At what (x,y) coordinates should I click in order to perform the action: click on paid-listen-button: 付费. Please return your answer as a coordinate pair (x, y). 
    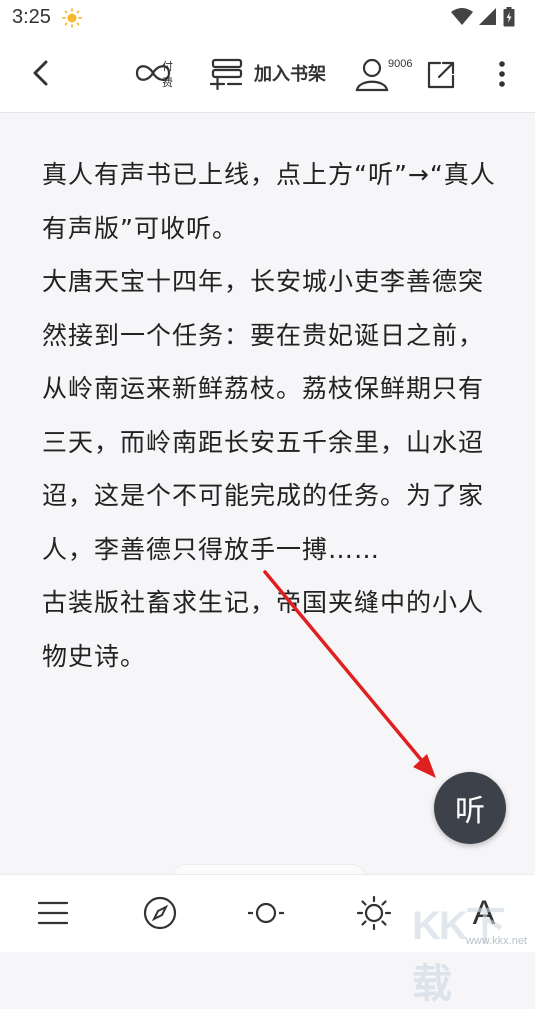
    Looking at the image, I should click on (153, 74).